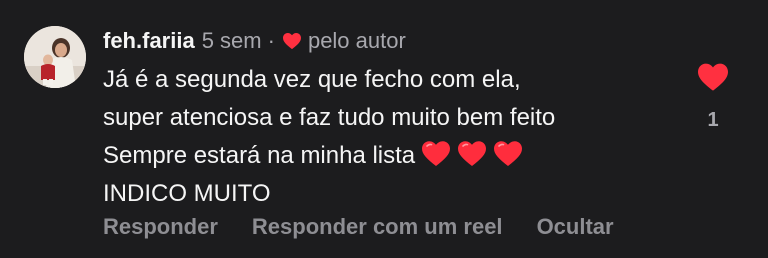 The height and width of the screenshot is (258, 768). What do you see at coordinates (231, 40) in the screenshot?
I see `comment-time: 5 sem` at bounding box center [231, 40].